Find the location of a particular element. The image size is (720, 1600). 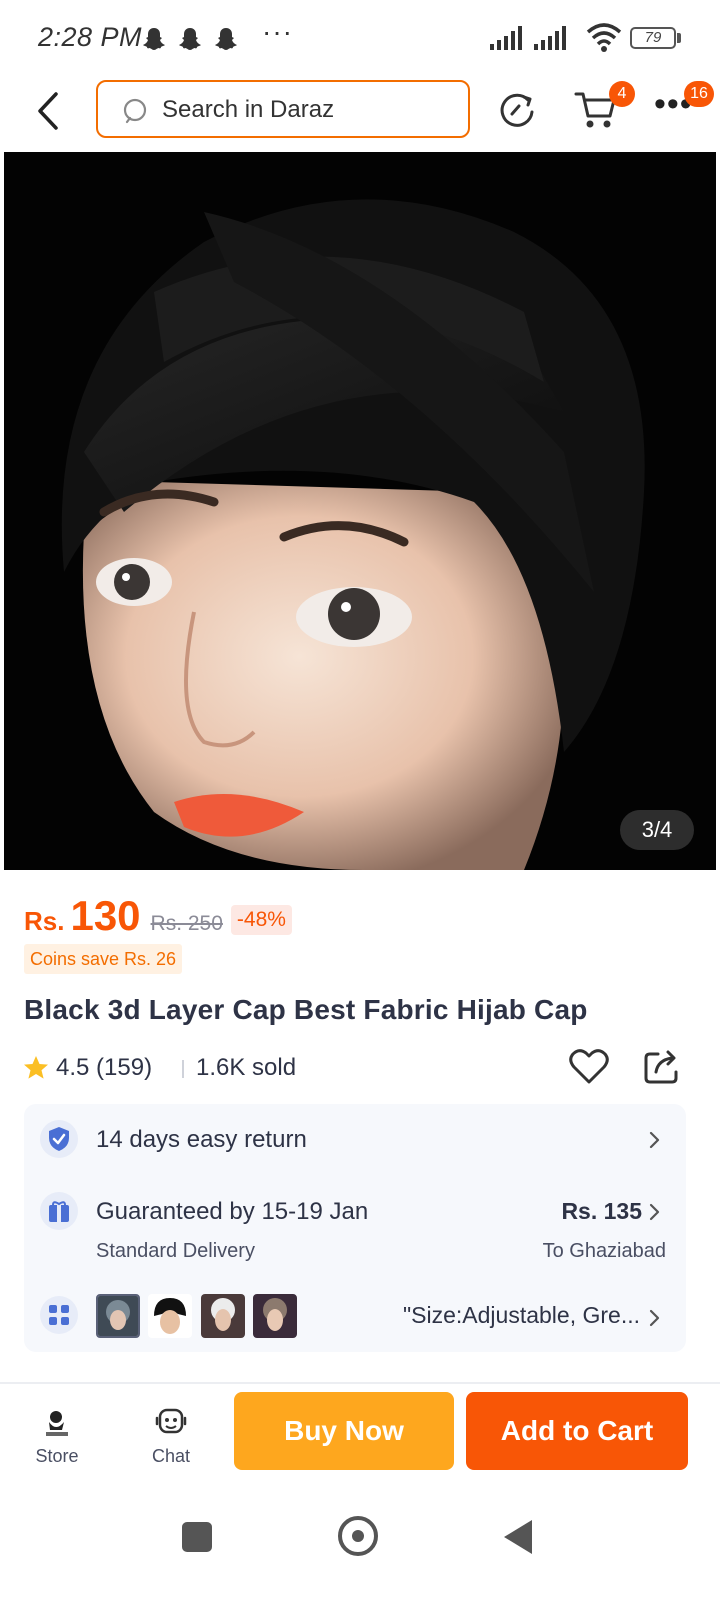

search-bar is located at coordinates (283, 109).